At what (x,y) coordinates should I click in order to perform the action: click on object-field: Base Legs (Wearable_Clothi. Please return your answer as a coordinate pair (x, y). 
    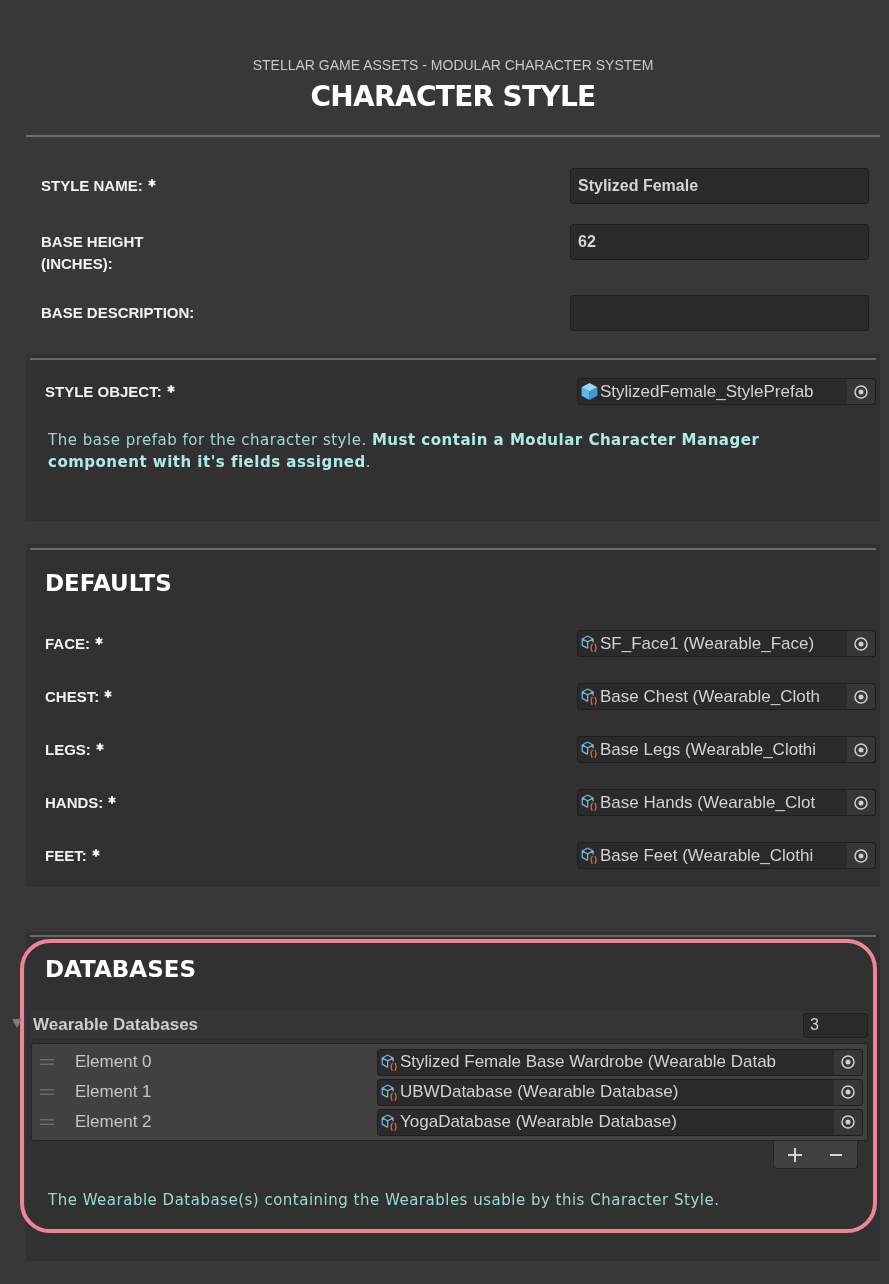
    Looking at the image, I should click on (726, 749).